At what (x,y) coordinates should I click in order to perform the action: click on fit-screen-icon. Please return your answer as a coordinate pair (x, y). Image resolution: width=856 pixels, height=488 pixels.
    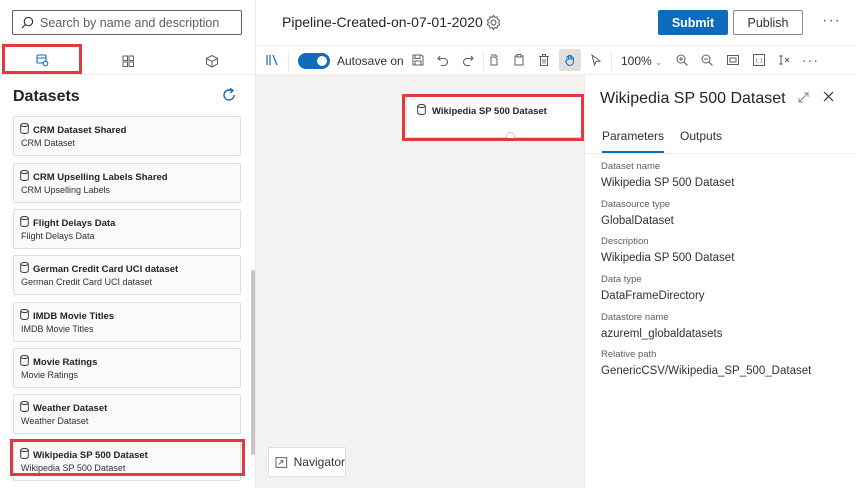
    Looking at the image, I should click on (733, 60).